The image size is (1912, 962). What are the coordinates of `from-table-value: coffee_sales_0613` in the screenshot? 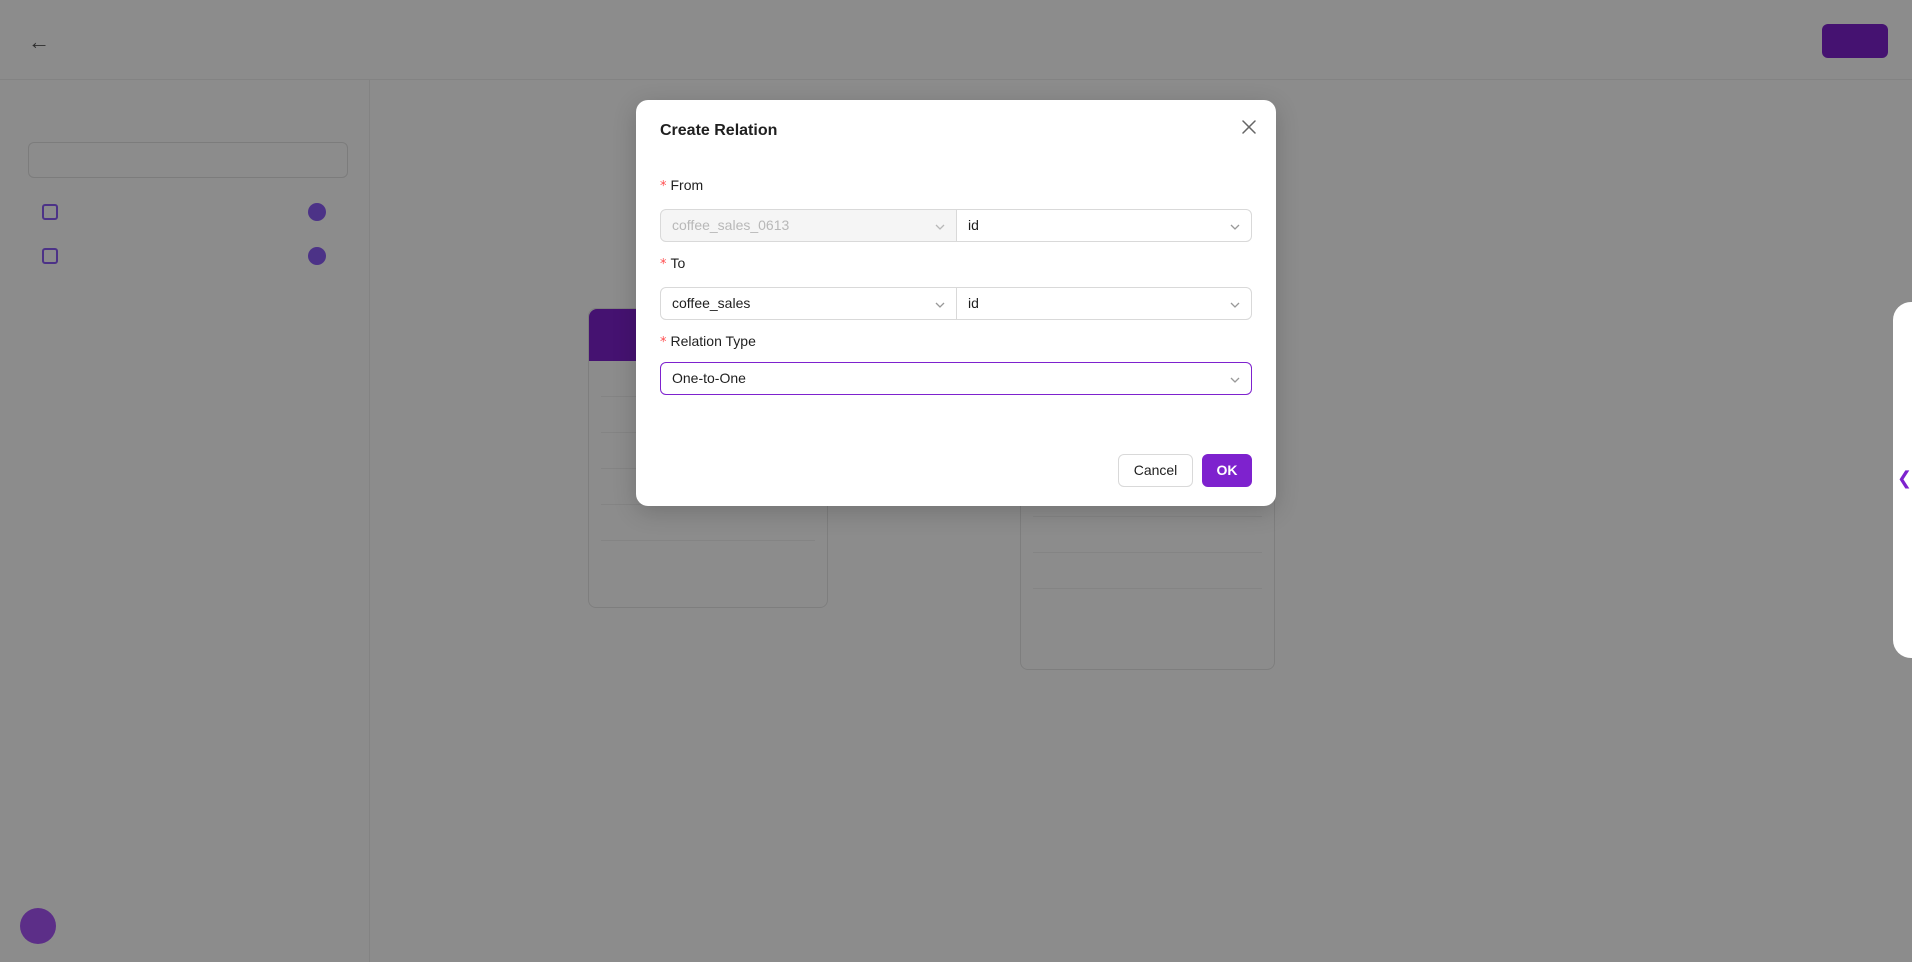 It's located at (731, 225).